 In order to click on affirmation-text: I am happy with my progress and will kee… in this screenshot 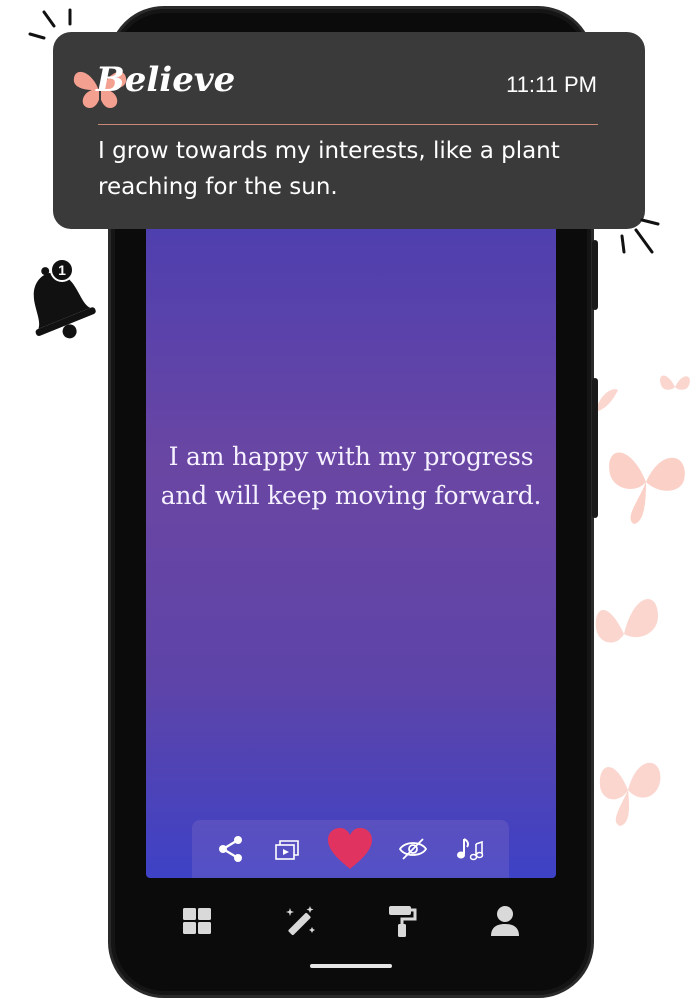, I will do `click(351, 476)`.